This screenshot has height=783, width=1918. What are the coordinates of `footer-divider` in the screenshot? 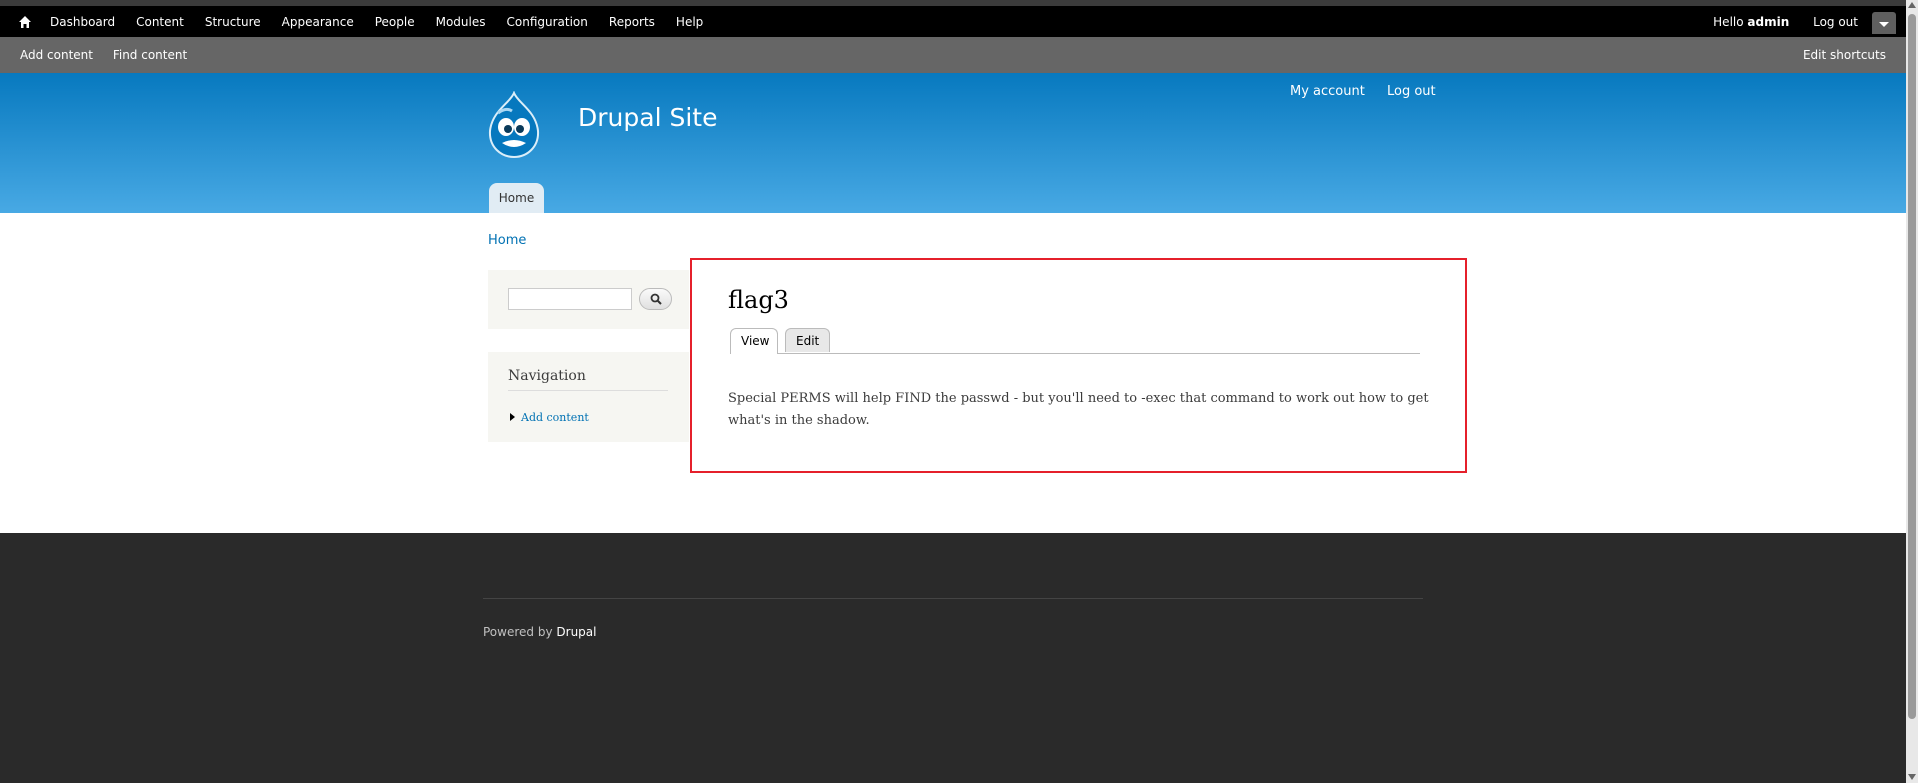 It's located at (953, 598).